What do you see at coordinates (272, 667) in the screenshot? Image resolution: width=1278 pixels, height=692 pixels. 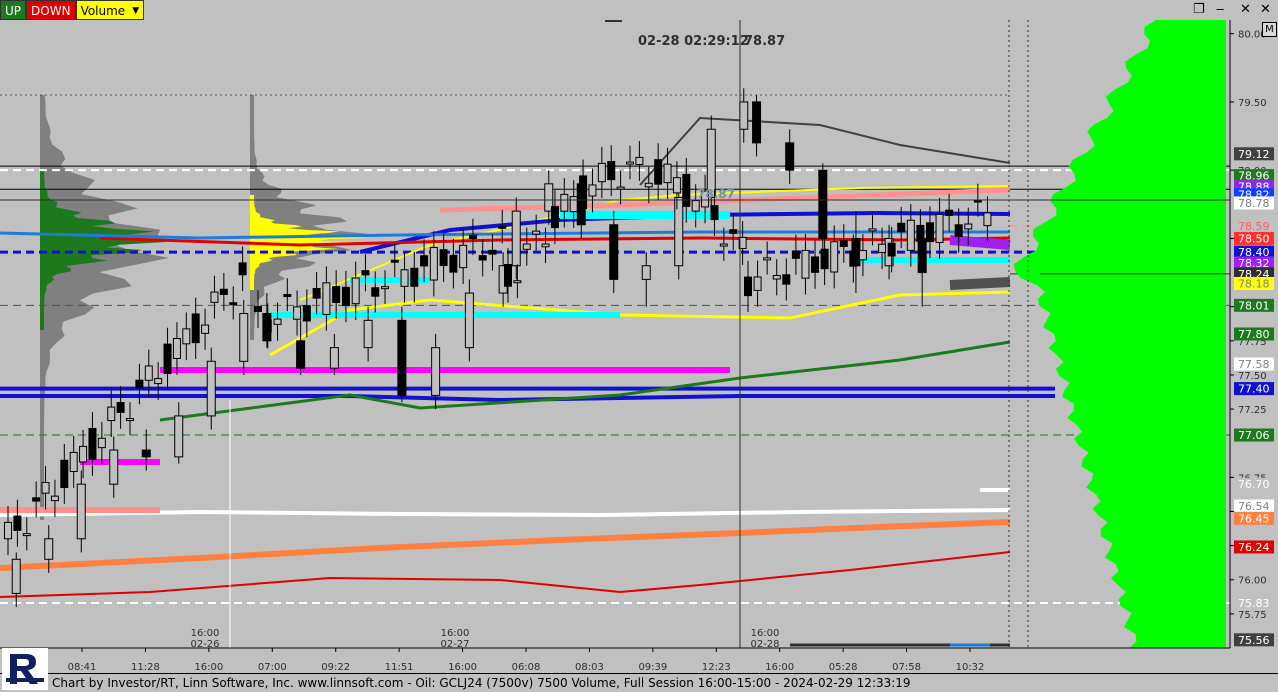 I see `time-tick-label: 07:00` at bounding box center [272, 667].